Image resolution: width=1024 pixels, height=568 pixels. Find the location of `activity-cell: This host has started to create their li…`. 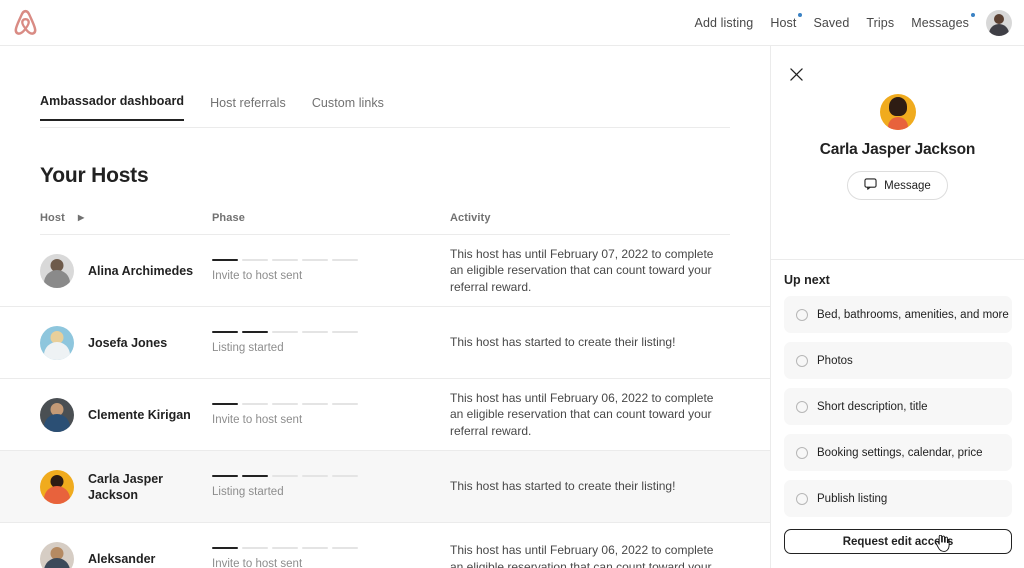

activity-cell: This host has started to create their li… is located at coordinates (563, 342).